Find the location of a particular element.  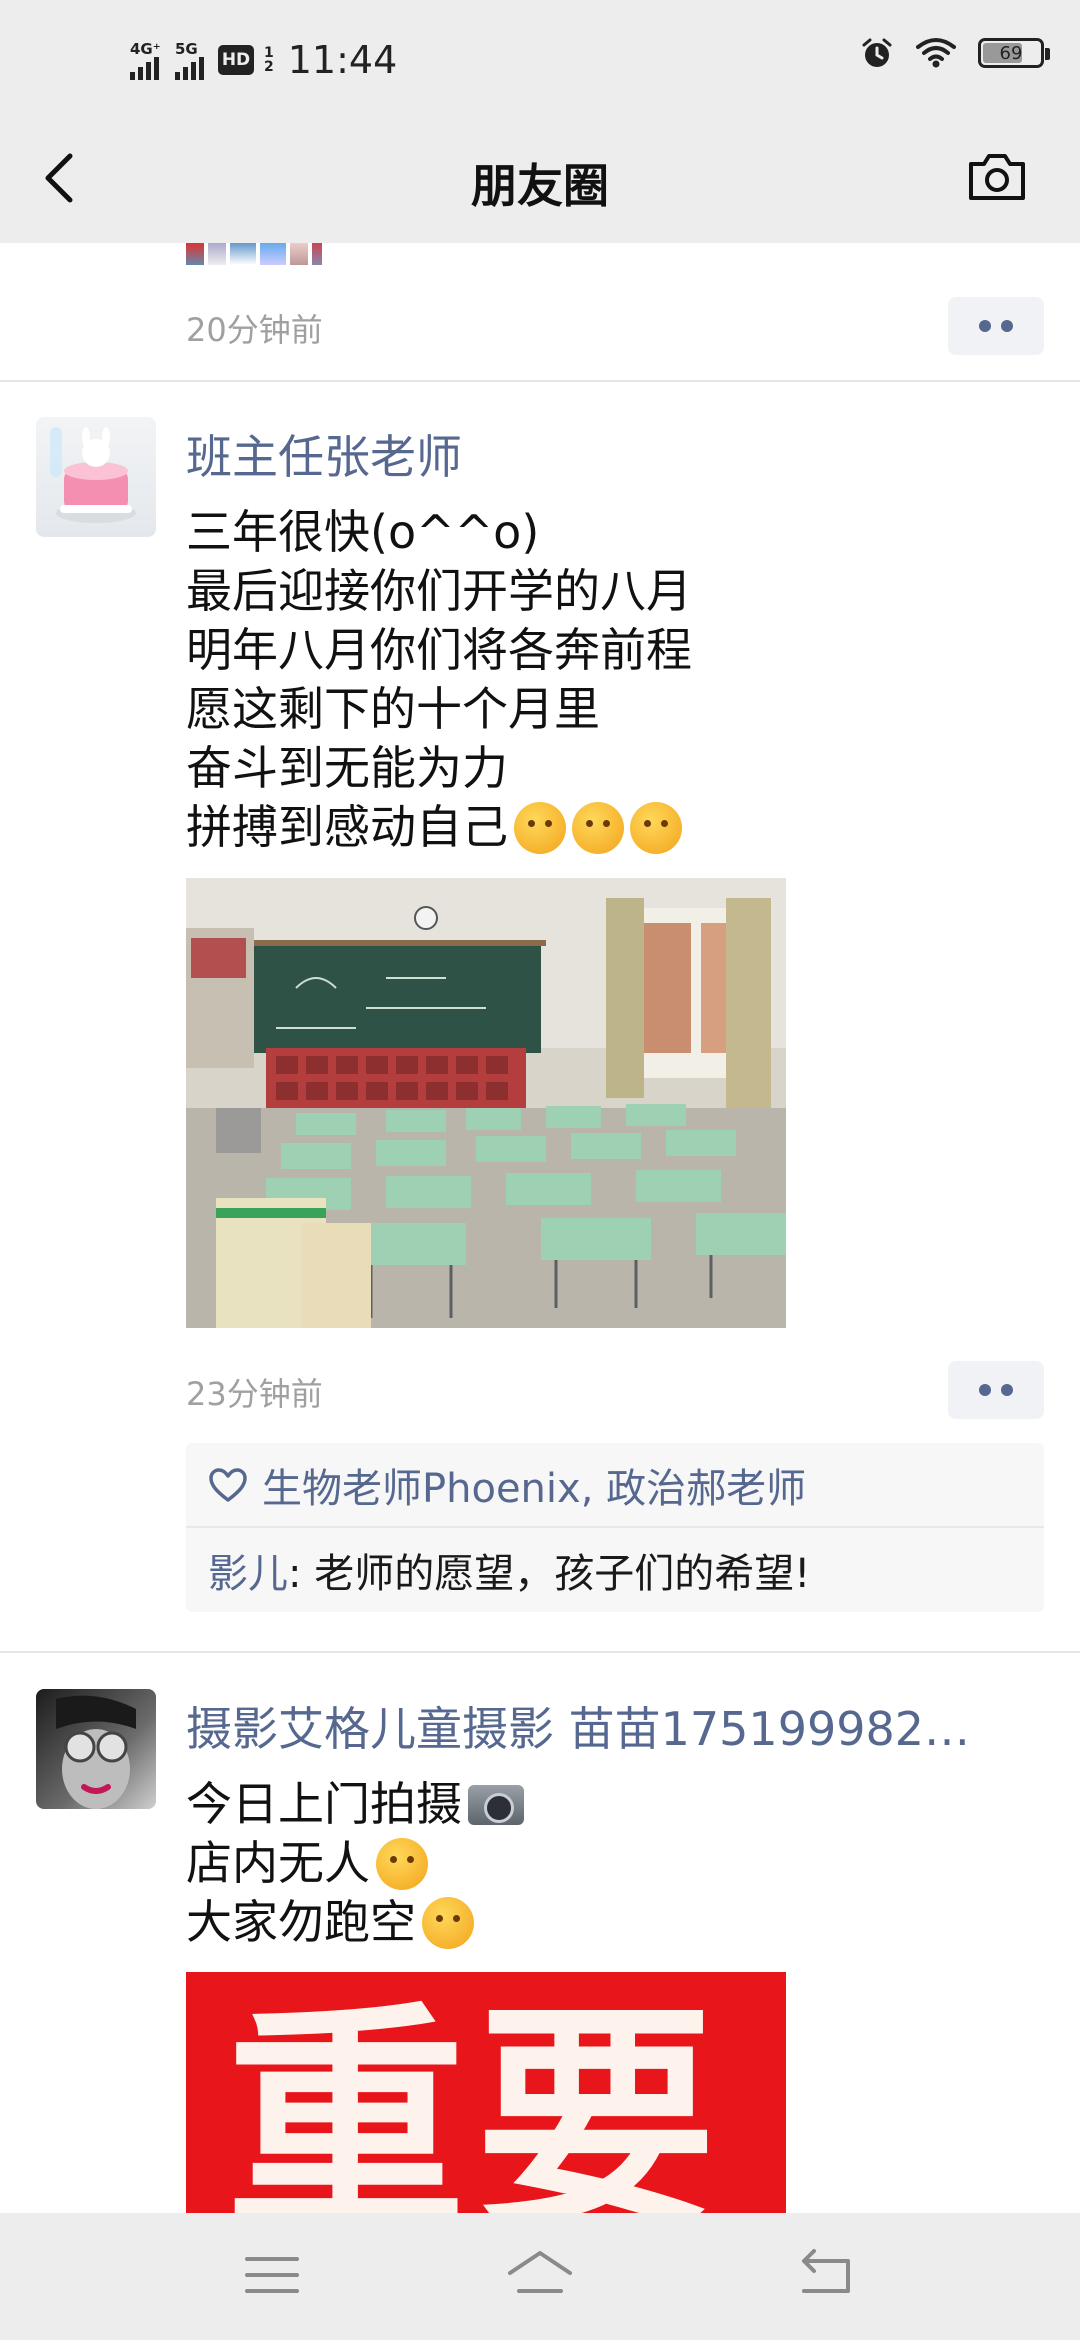

post-time: 20分钟前 is located at coordinates (254, 330).